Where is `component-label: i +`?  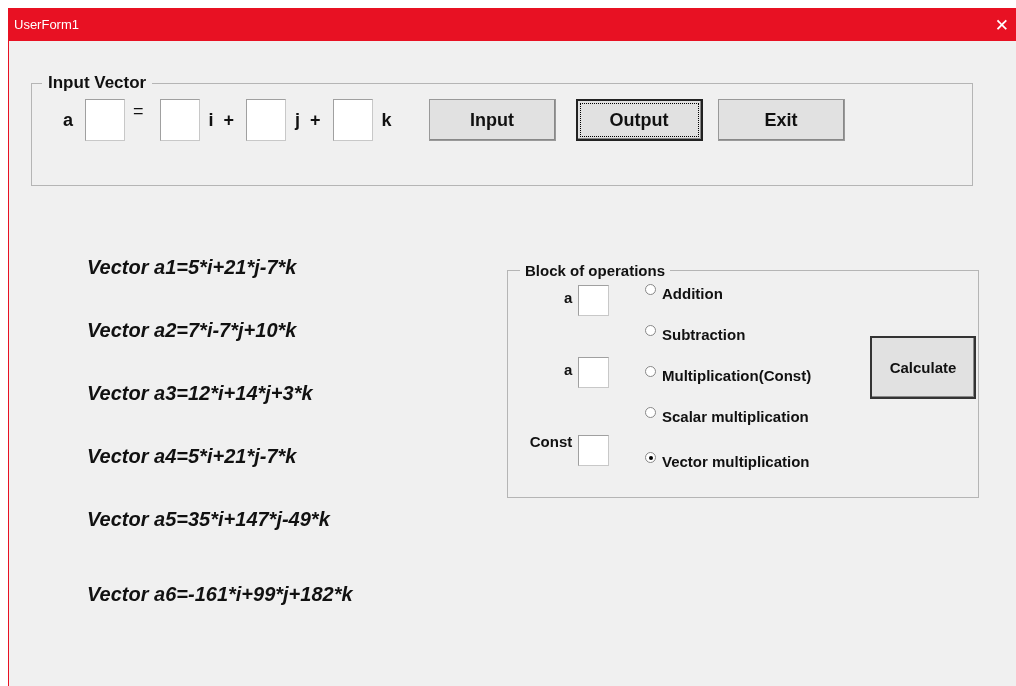 component-label: i + is located at coordinates (221, 120).